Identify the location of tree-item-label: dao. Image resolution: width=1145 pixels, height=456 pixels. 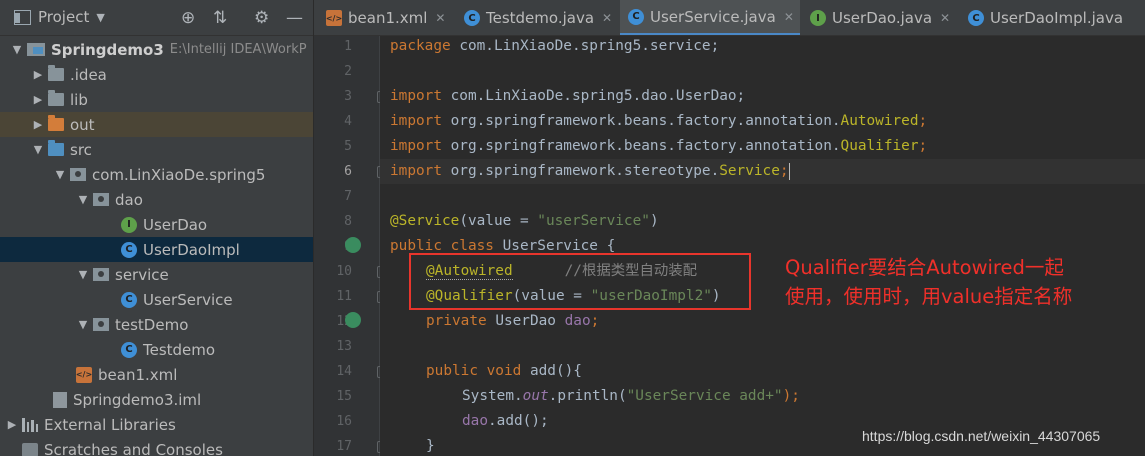
(129, 199).